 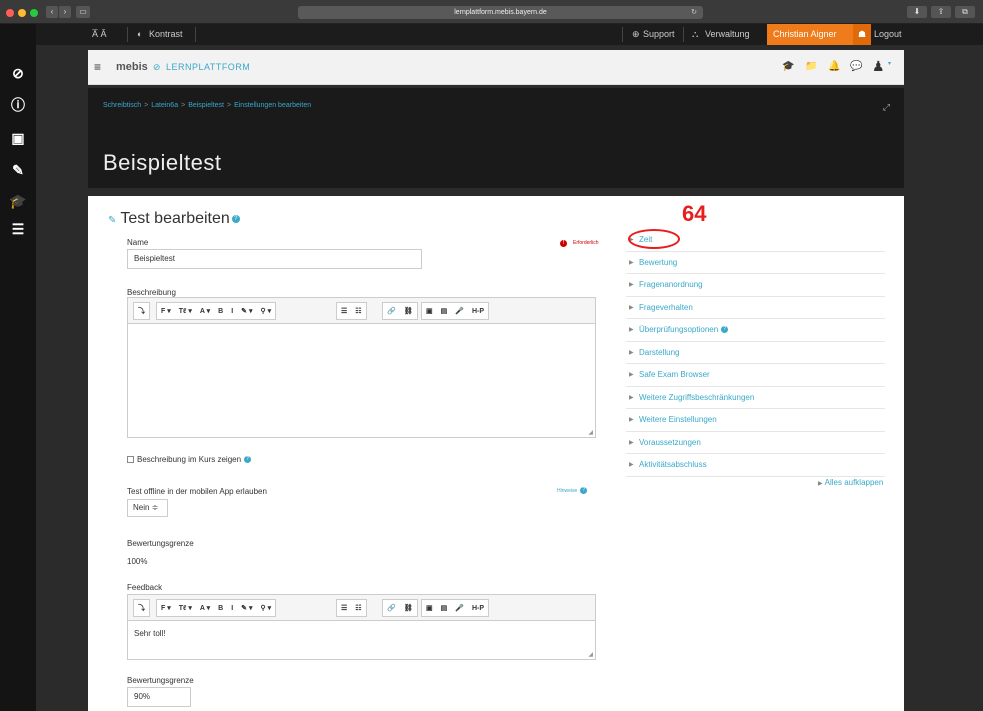 What do you see at coordinates (755, 308) in the screenshot?
I see `accordion-item-frageverhalten: ▶ Frageverhalten` at bounding box center [755, 308].